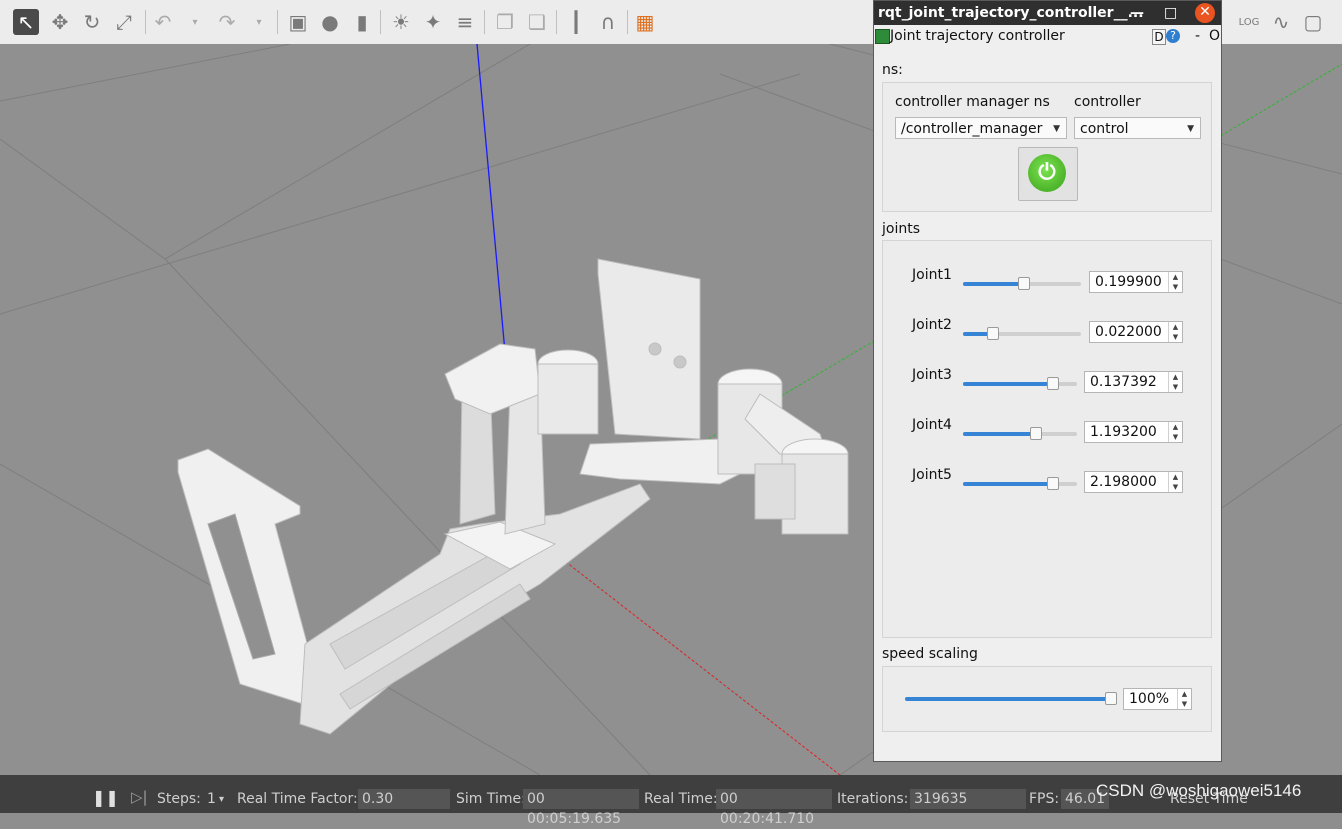 The height and width of the screenshot is (829, 1342). What do you see at coordinates (92, 22) in the screenshot?
I see `rotate-icon: ↻` at bounding box center [92, 22].